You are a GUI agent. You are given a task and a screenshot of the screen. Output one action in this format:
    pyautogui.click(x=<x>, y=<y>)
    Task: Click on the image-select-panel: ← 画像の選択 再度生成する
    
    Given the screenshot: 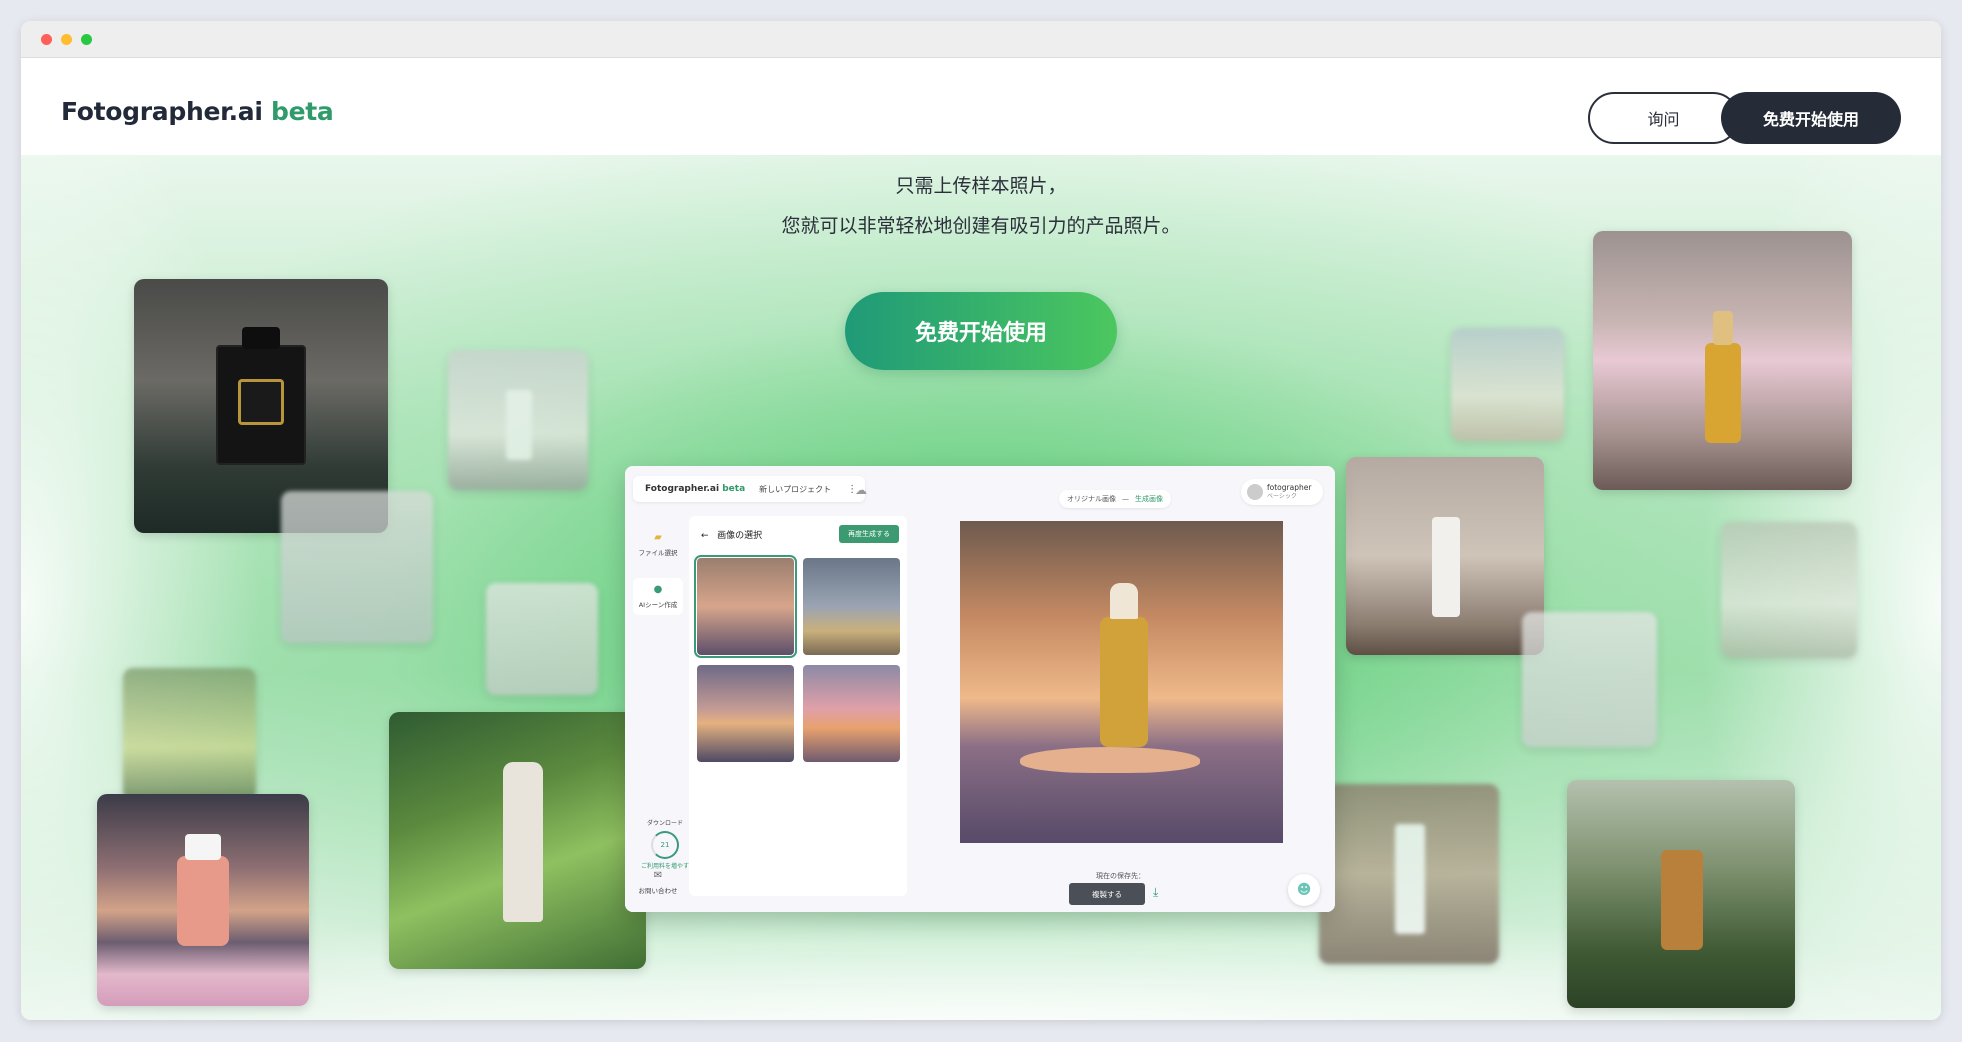 What is the action you would take?
    pyautogui.click(x=798, y=706)
    